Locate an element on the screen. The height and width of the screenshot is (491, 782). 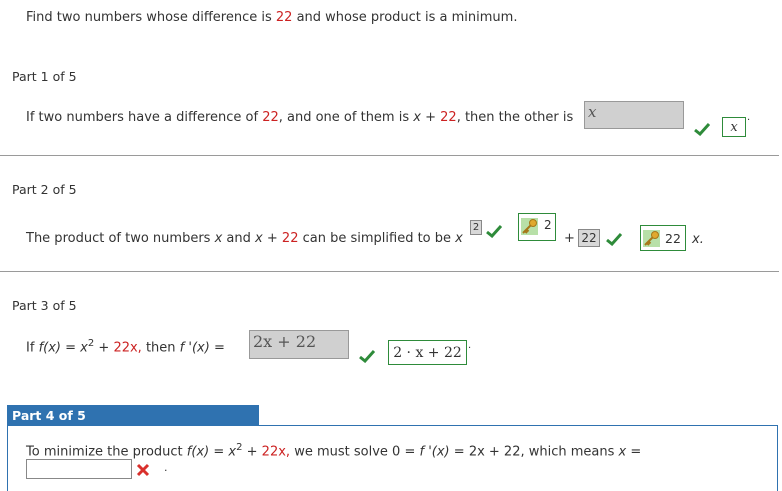
part2-coefficient-input: 22 is located at coordinates (589, 238).